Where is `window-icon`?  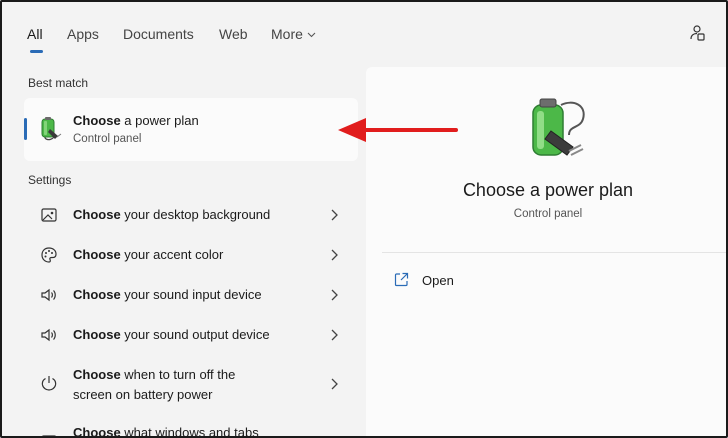 window-icon is located at coordinates (49, 435).